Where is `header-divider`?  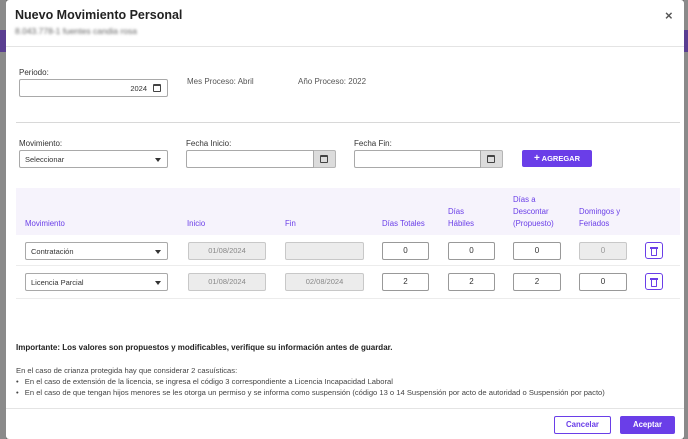
header-divider is located at coordinates (345, 46).